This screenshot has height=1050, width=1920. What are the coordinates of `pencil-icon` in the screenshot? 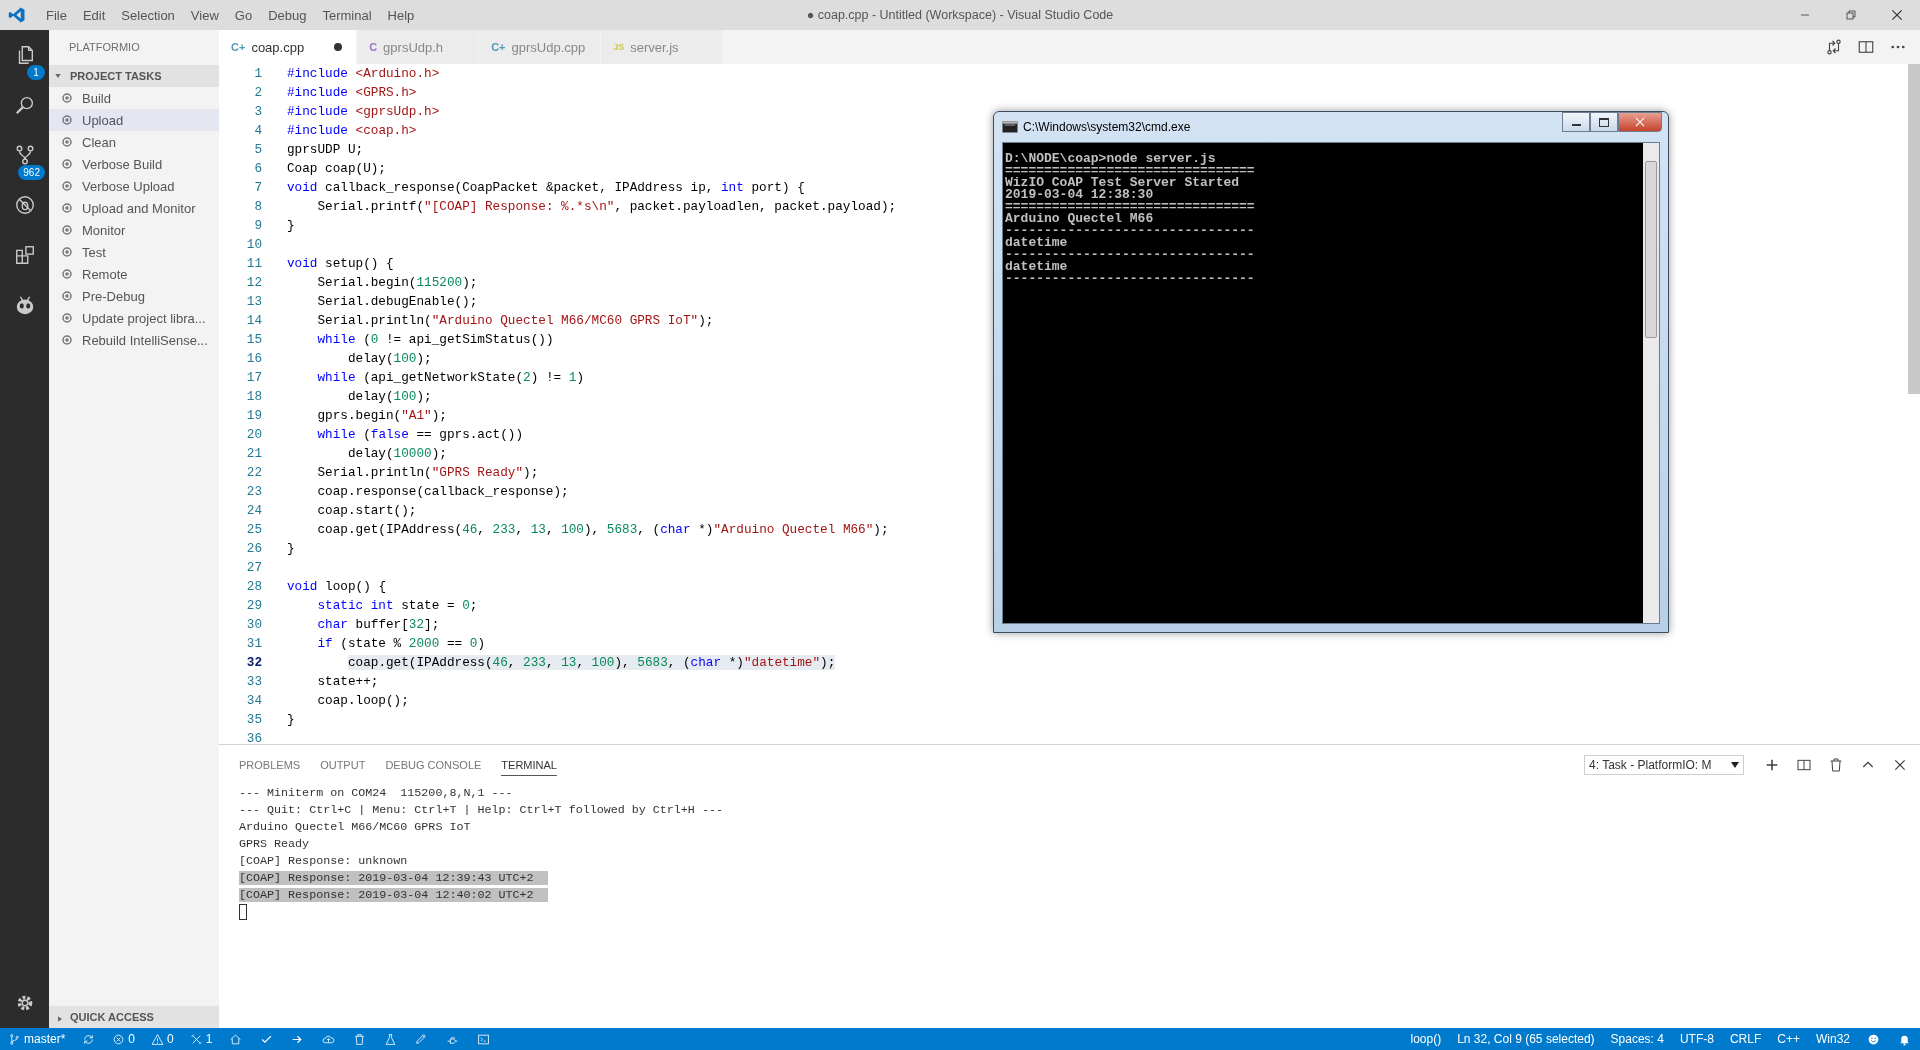 It's located at (422, 1039).